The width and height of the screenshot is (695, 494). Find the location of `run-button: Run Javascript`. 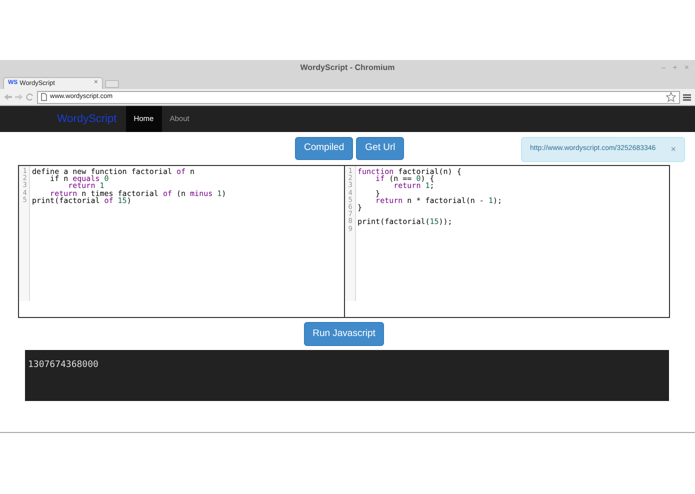

run-button: Run Javascript is located at coordinates (344, 334).